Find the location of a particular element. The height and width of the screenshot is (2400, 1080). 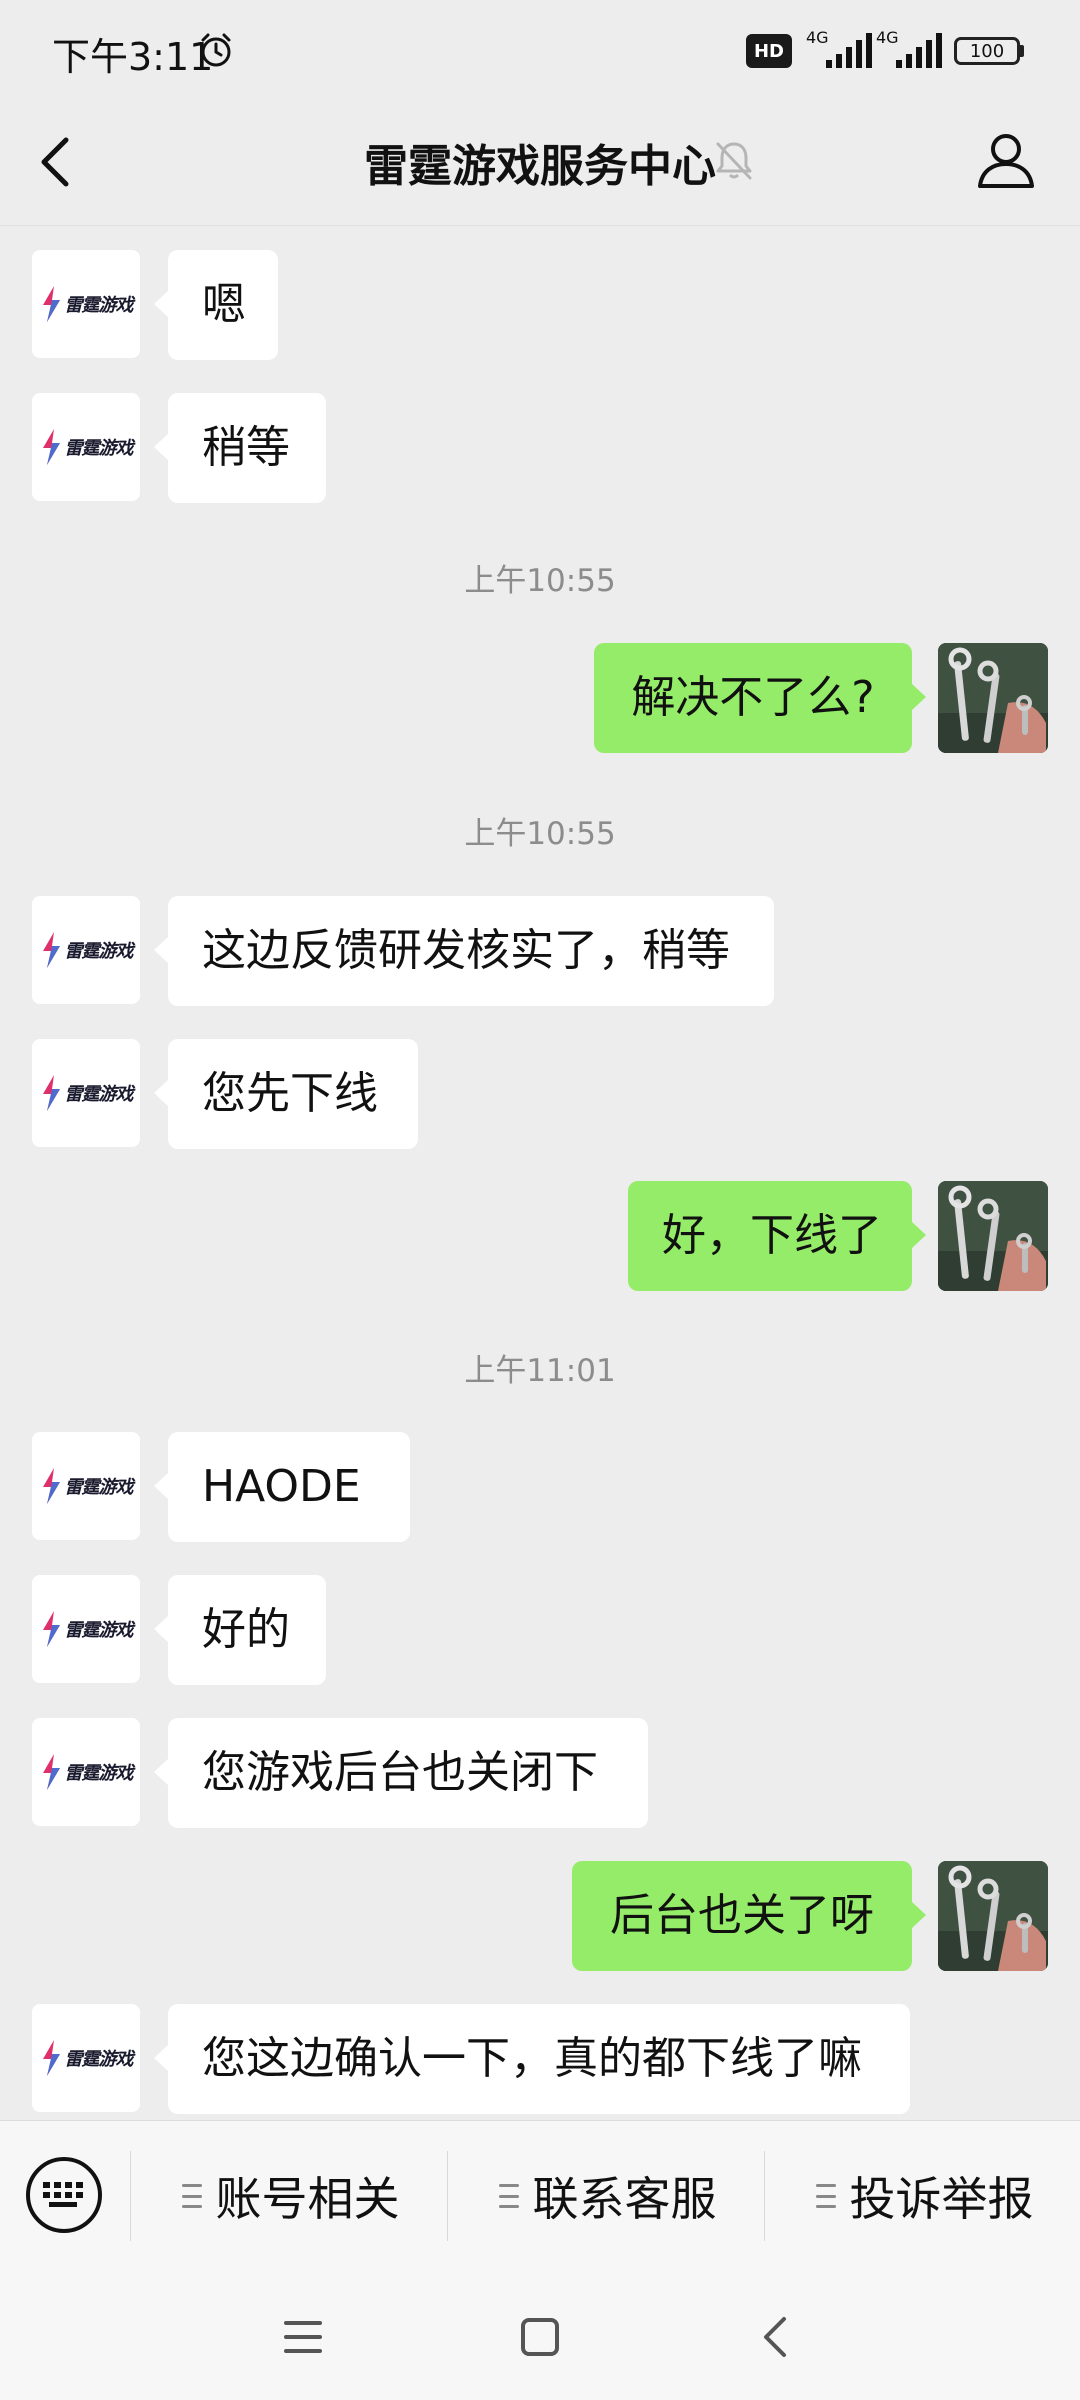

incoming-message-bubble: HAODE is located at coordinates (282, 1487).